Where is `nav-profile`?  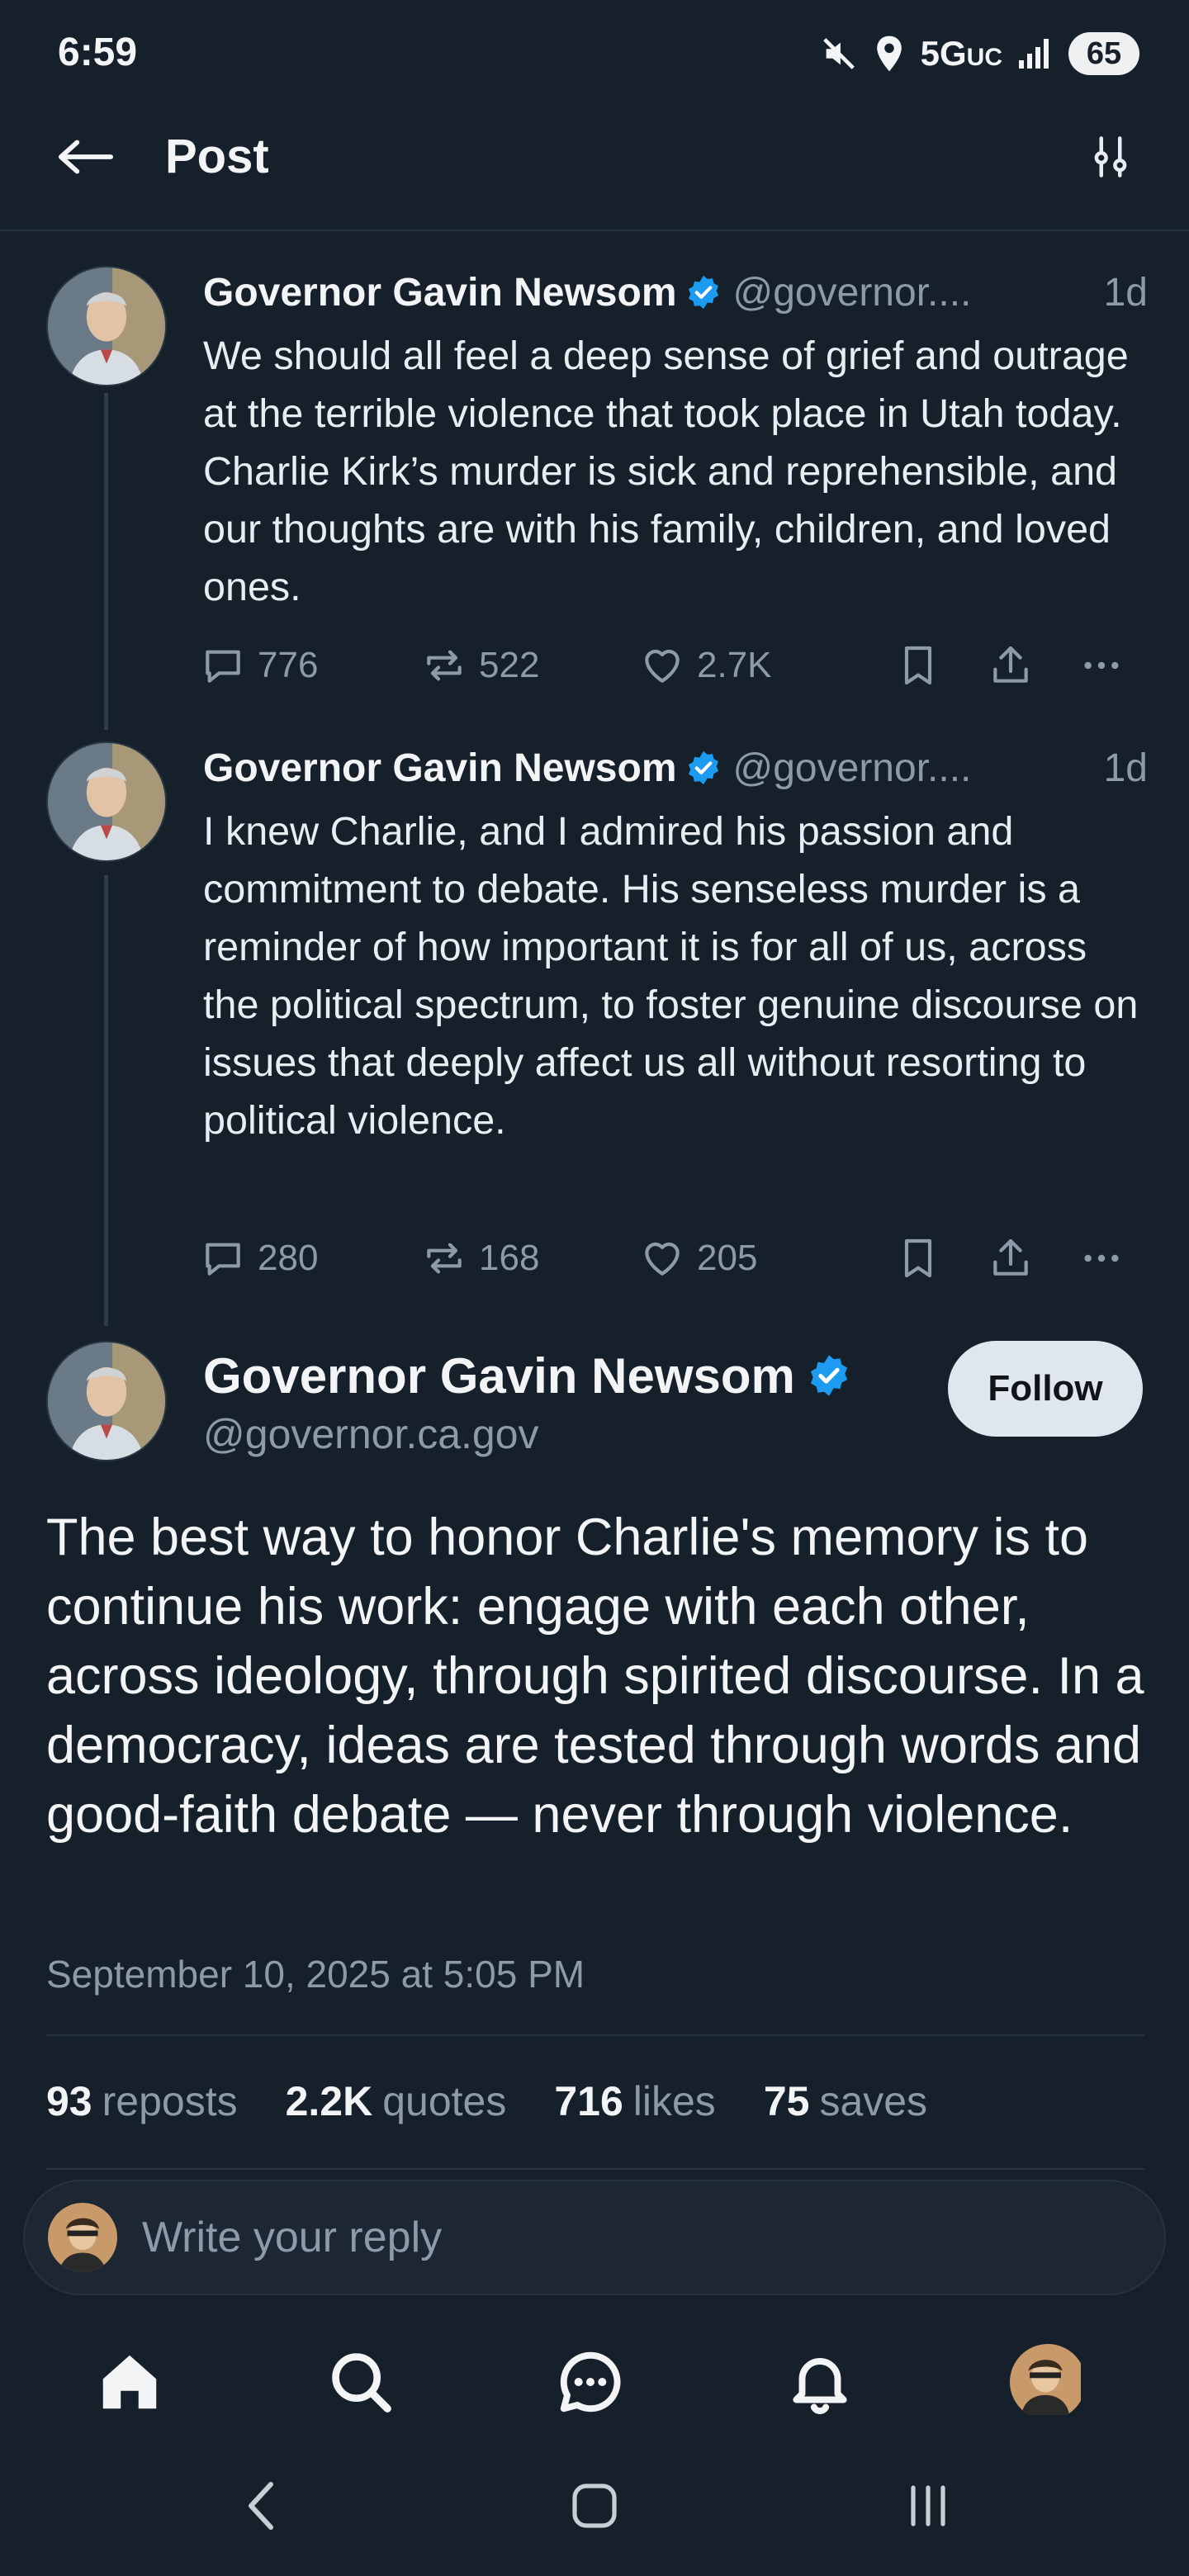 nav-profile is located at coordinates (1047, 2382).